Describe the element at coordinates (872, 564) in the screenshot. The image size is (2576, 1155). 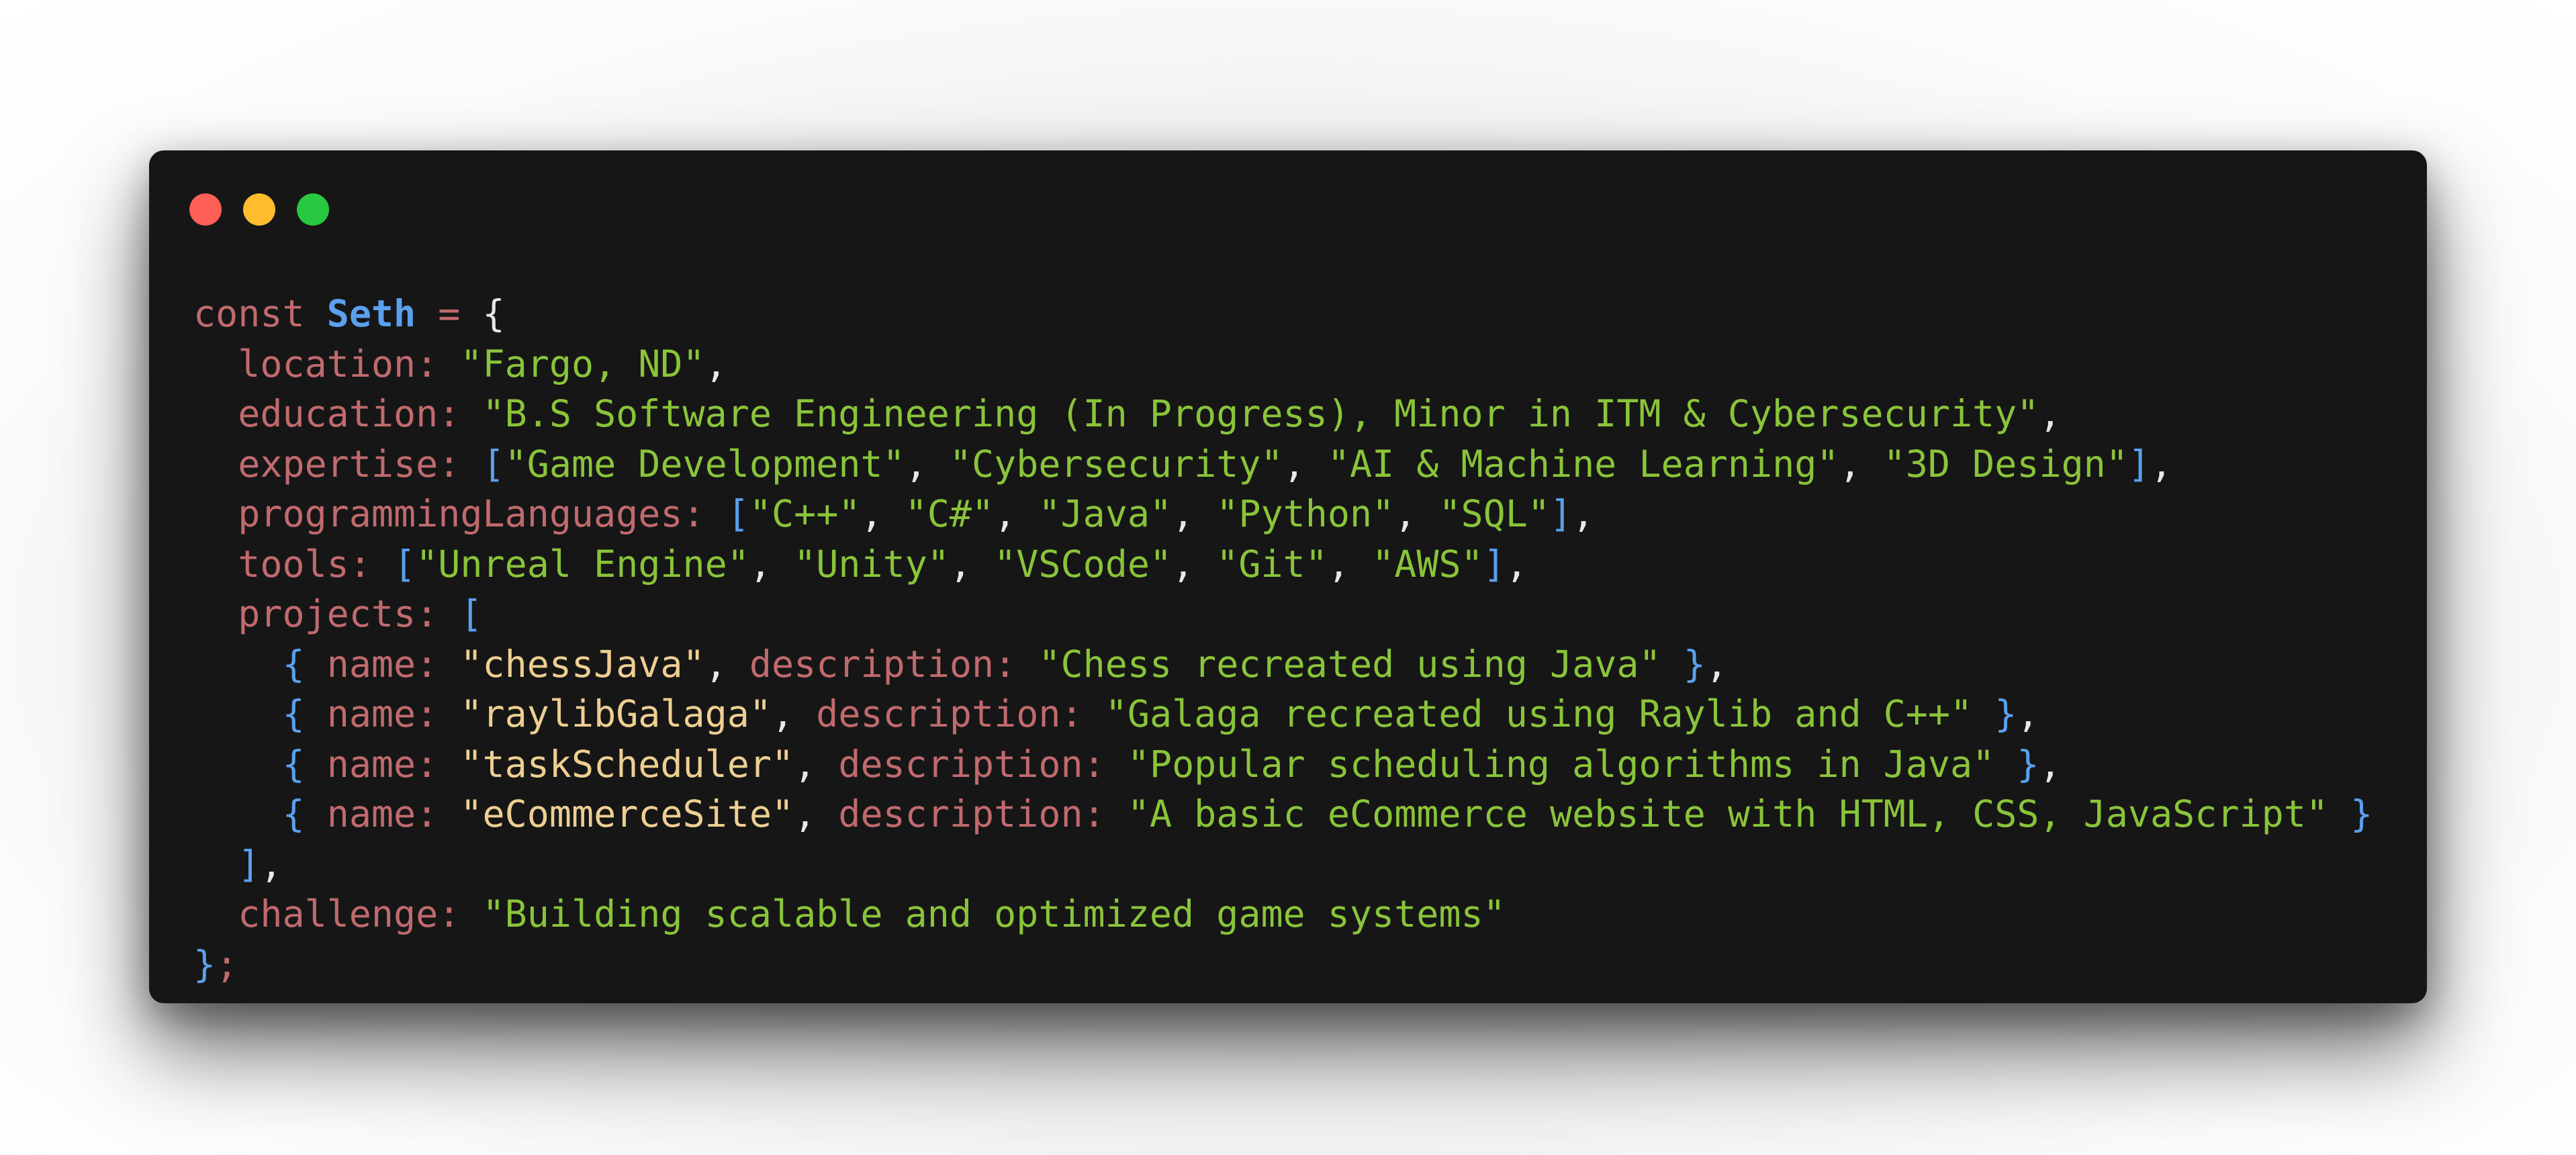
I see `tool-item: "Unity"` at that location.